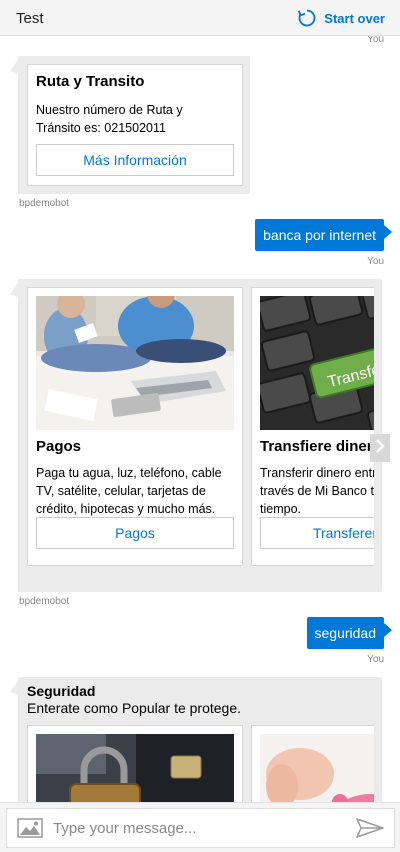 This screenshot has height=852, width=400. I want to click on carousel-next-button, so click(380, 448).